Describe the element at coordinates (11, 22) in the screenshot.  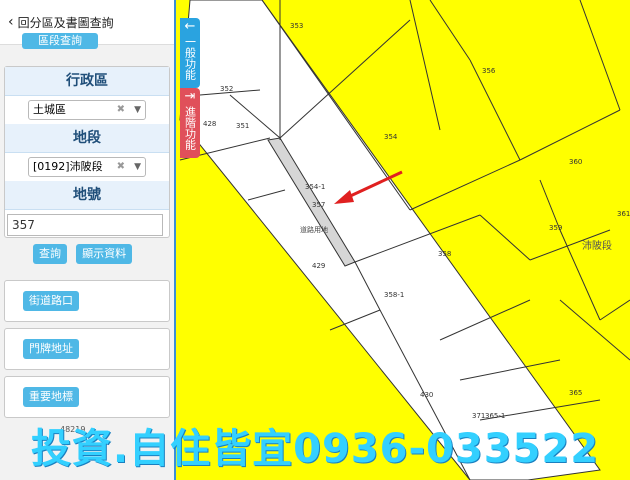
I see `chevron-left-icon: ‹` at that location.